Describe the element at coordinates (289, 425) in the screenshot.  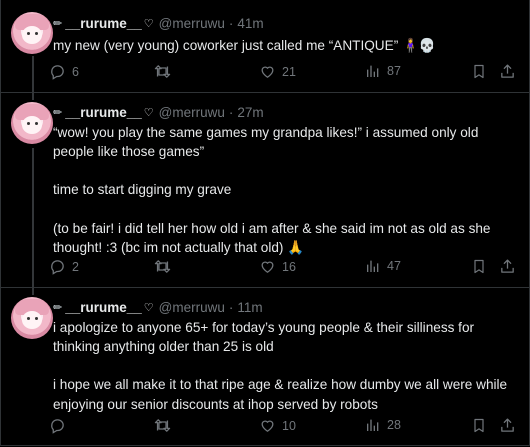
I see `like-count: 10` at that location.